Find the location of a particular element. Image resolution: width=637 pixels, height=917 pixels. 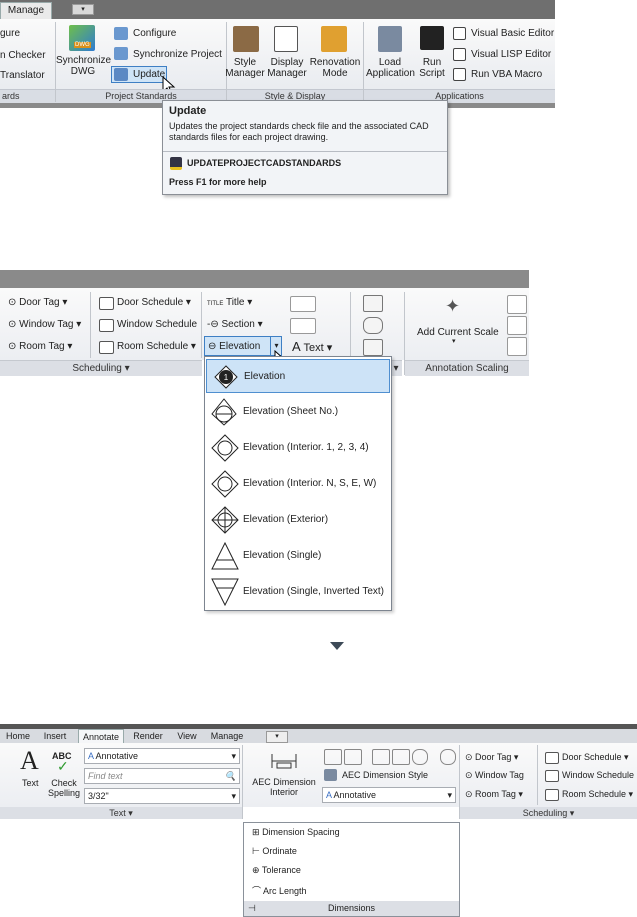

keynote-icon is located at coordinates (303, 326).